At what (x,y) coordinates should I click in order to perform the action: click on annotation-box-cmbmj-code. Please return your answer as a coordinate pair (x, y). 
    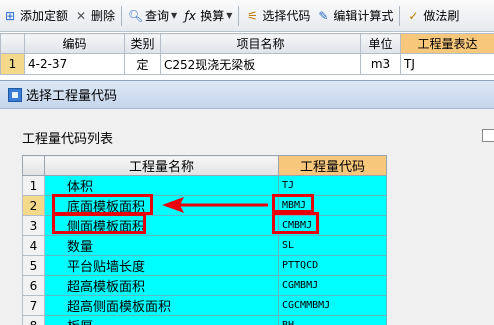
    Looking at the image, I should click on (295, 223).